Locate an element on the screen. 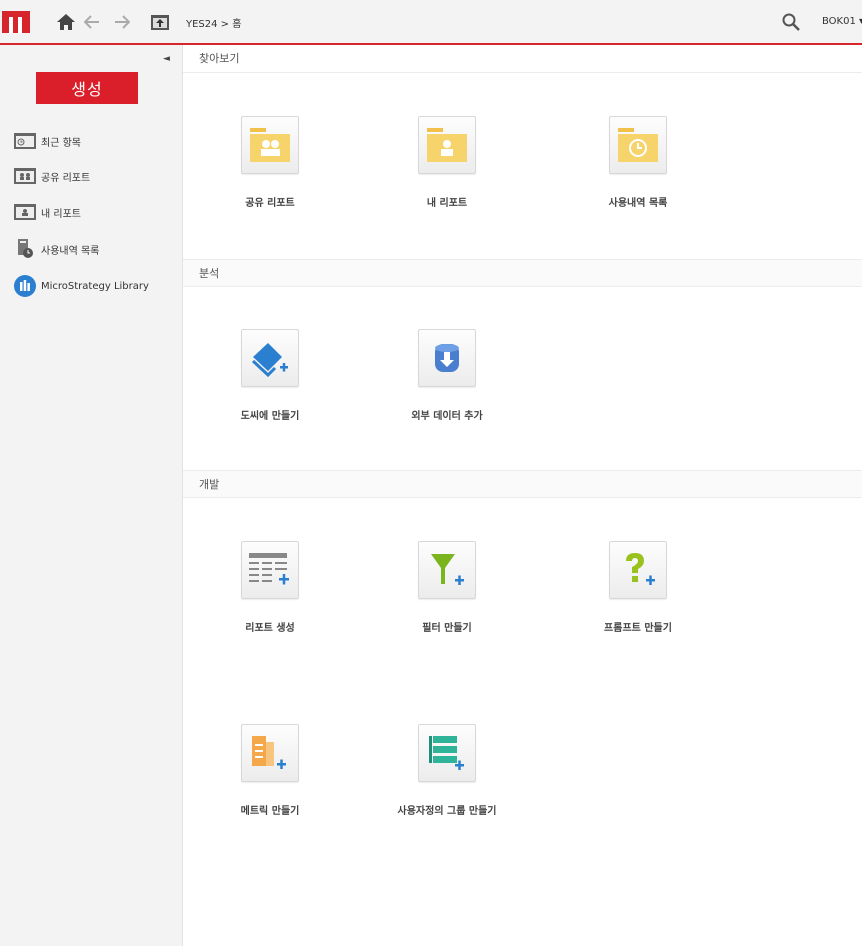 This screenshot has height=946, width=862. create-custom-group-icon is located at coordinates (447, 753).